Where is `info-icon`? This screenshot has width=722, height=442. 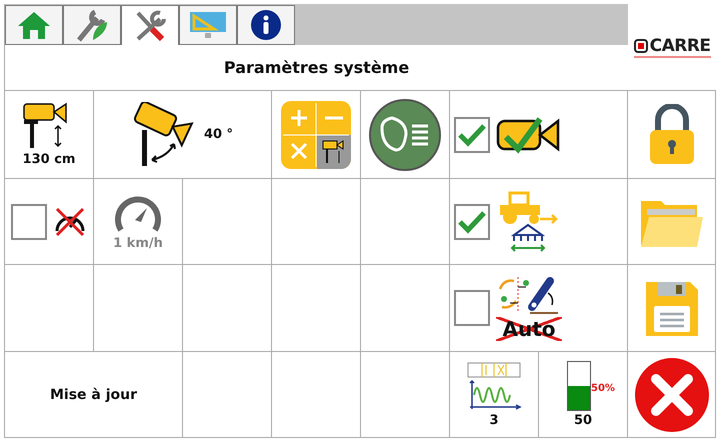 info-icon is located at coordinates (266, 25).